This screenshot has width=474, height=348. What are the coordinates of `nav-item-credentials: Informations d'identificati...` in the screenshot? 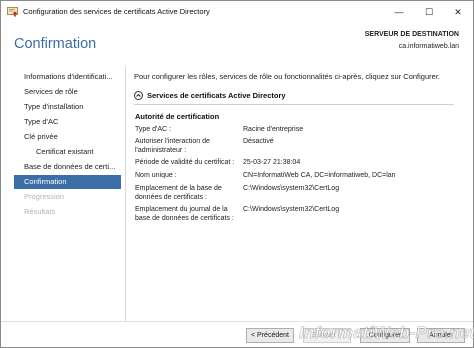 It's located at (67, 77).